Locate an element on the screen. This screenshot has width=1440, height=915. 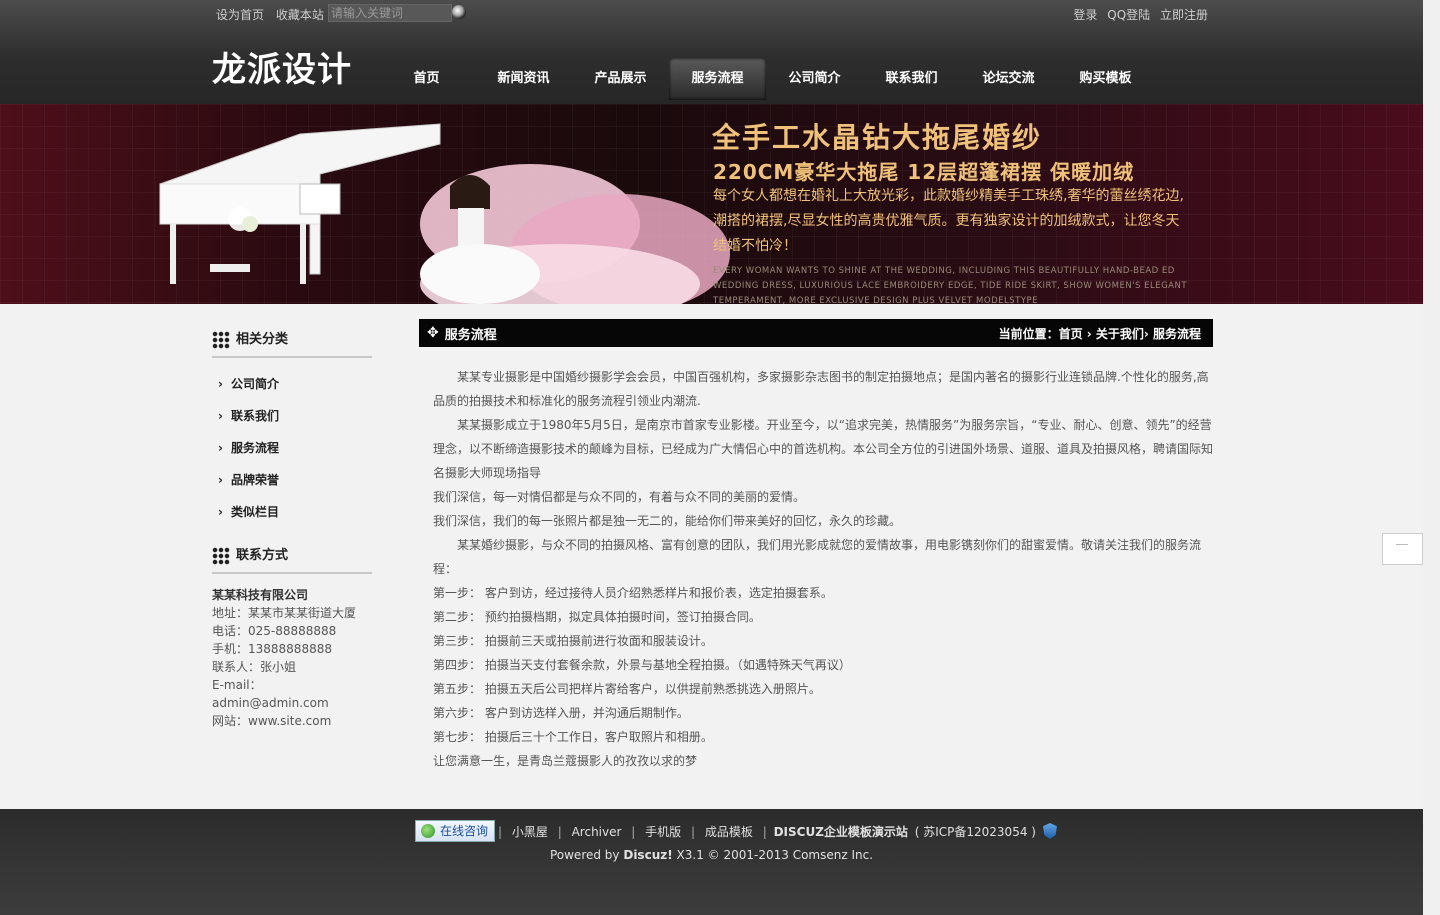
nav-item-buy: 购买模板 is located at coordinates (1105, 79).